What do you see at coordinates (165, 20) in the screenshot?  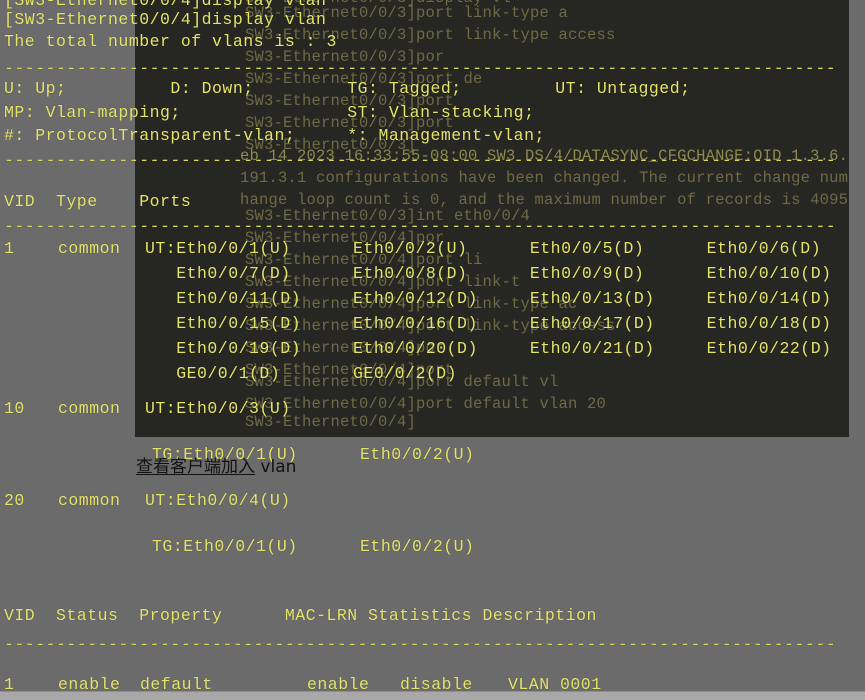 I see `command-line: [SW3-Ethernet0/0/4]display vlan` at bounding box center [165, 20].